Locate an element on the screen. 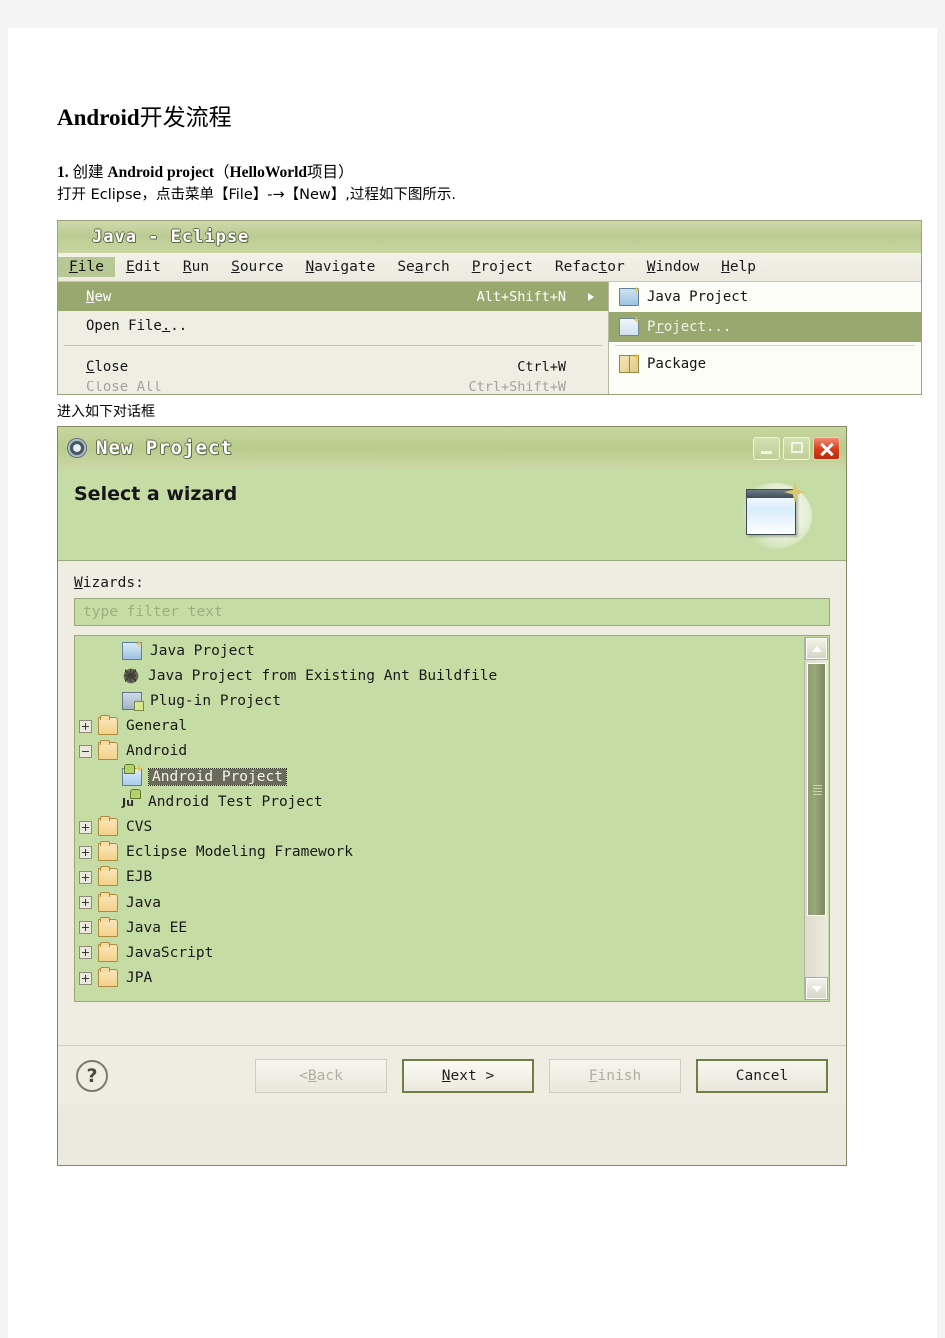 The width and height of the screenshot is (945, 1338). menubar-item-edit: Edit is located at coordinates (143, 267).